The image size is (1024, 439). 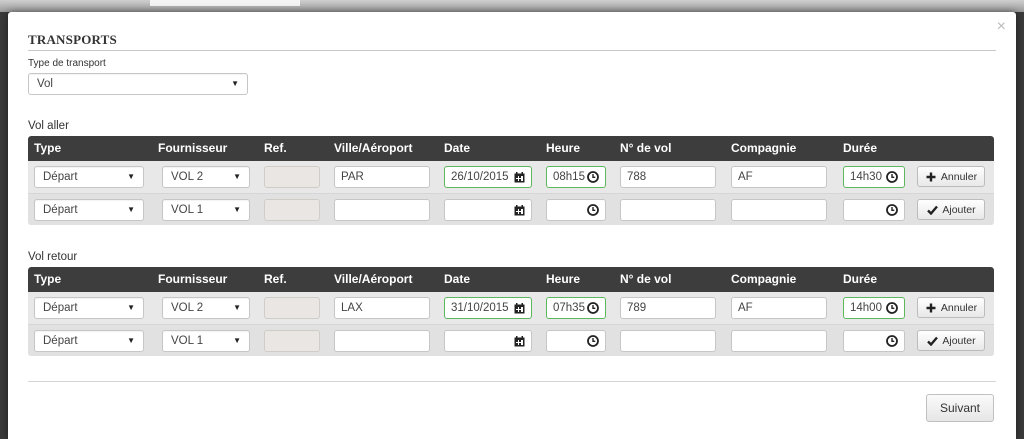 I want to click on city-field: LAX, so click(x=382, y=308).